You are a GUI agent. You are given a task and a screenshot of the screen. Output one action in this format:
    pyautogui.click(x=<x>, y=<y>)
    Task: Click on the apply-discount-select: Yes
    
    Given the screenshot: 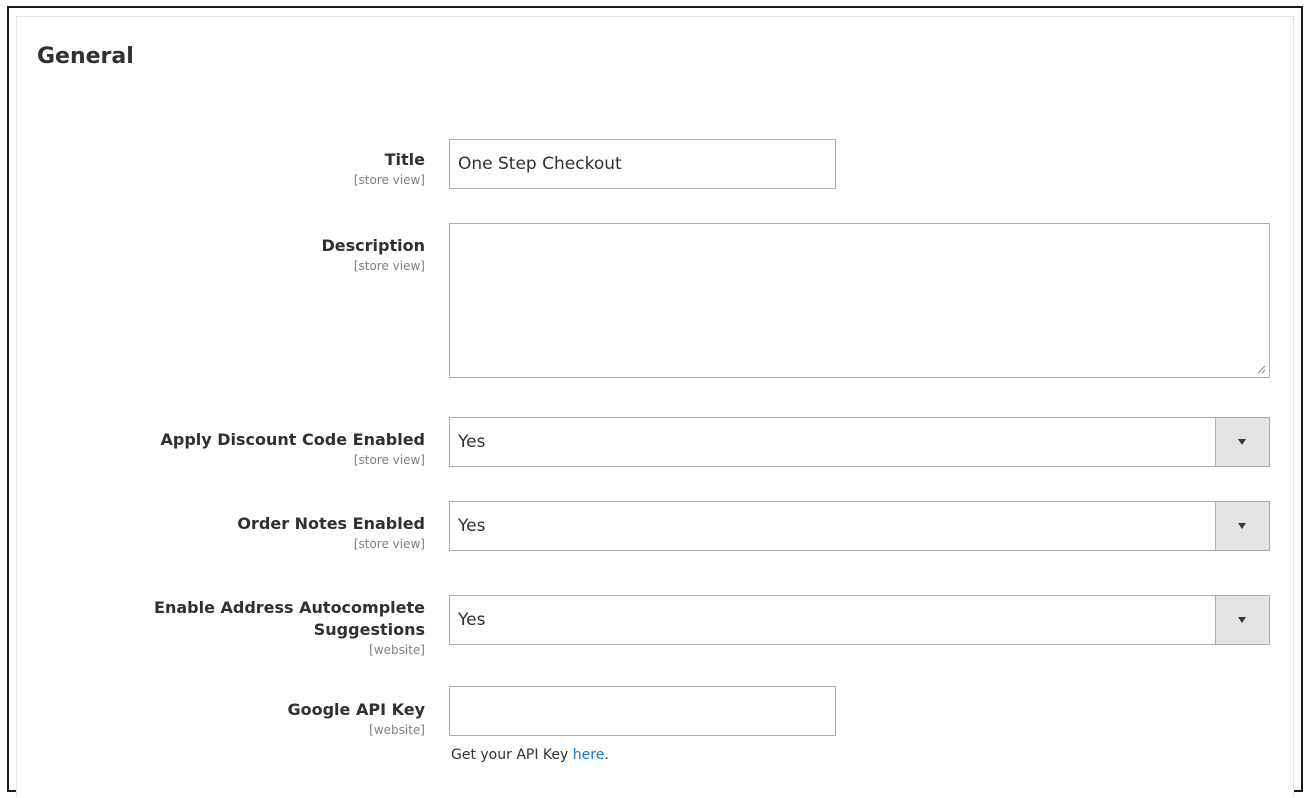 What is the action you would take?
    pyautogui.click(x=859, y=442)
    